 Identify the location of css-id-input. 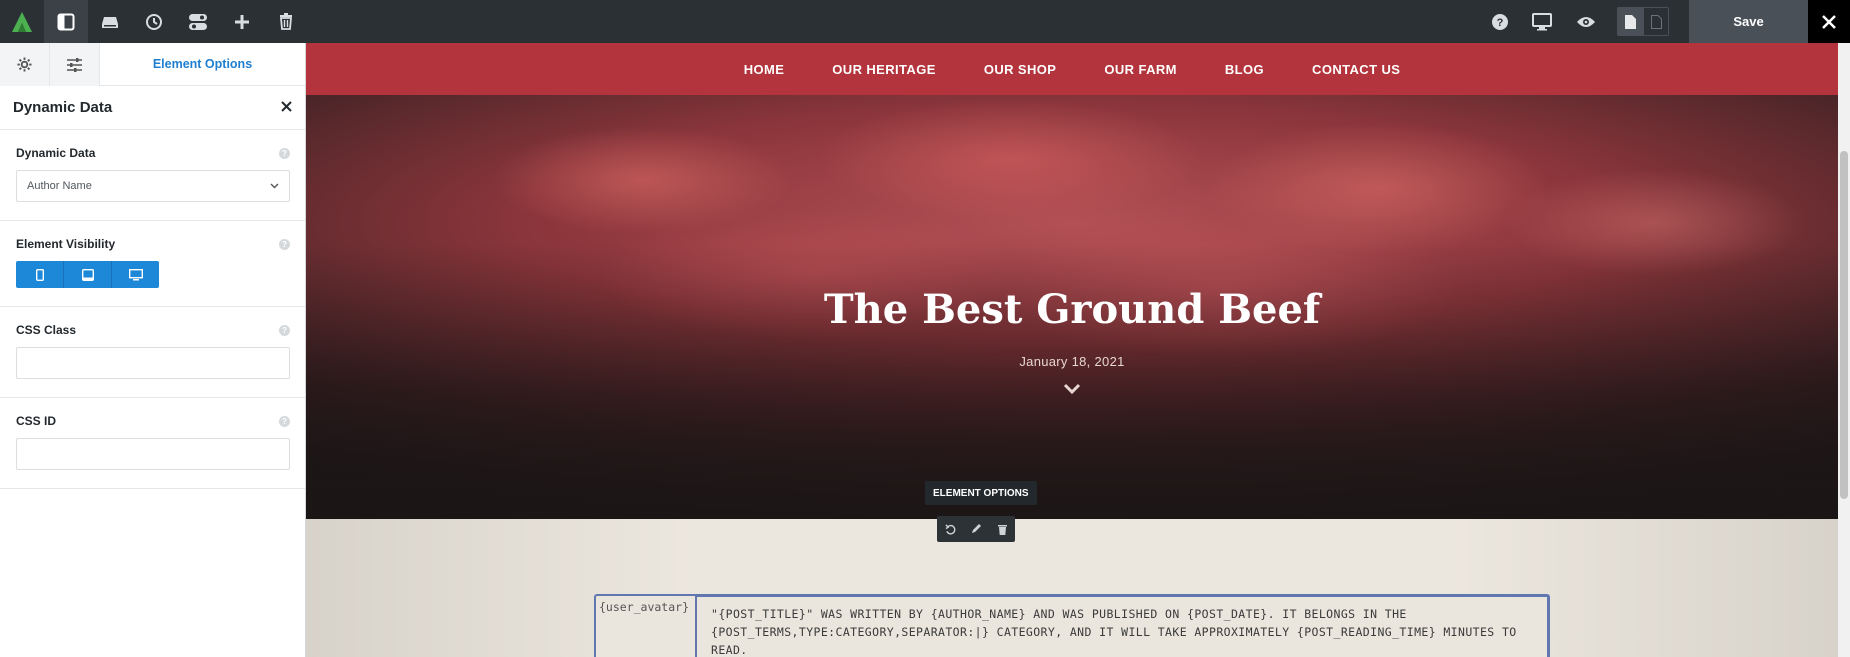
(153, 454).